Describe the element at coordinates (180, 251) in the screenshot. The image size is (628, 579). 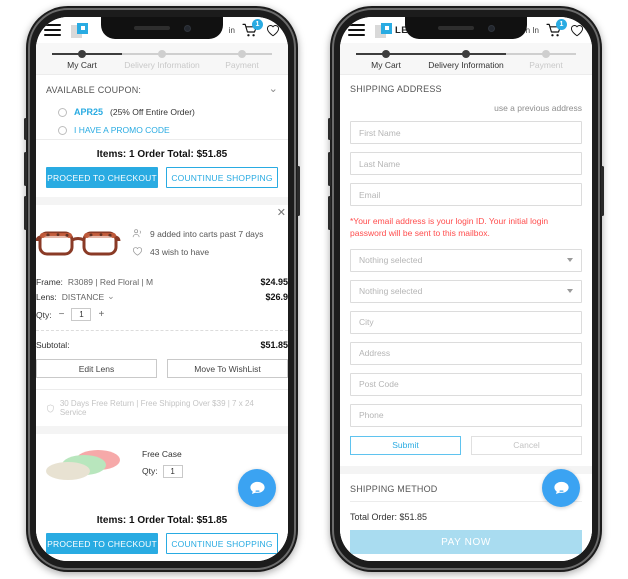
I see `stat-text: 43 wish to have` at that location.